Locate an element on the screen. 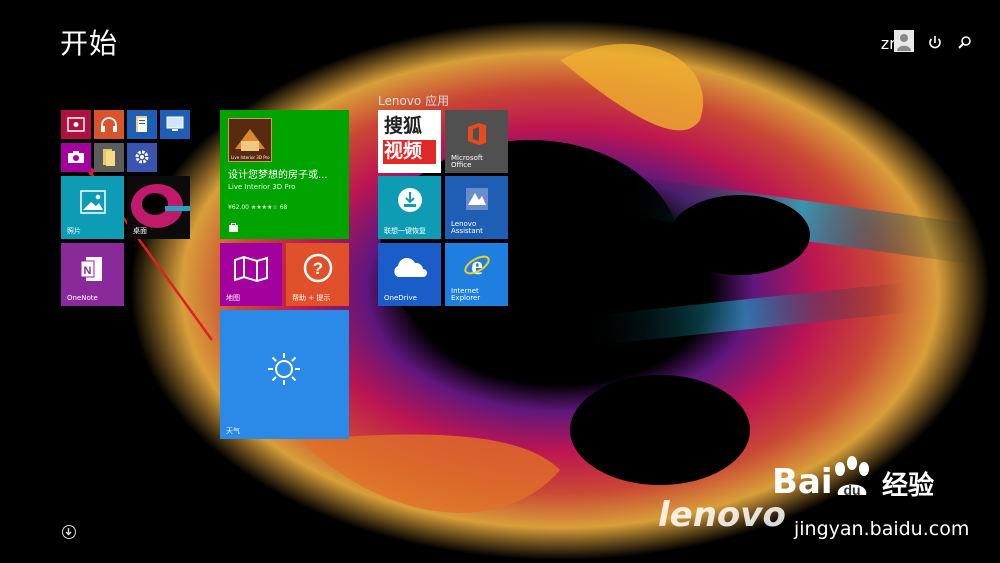 The width and height of the screenshot is (1000, 563). tile-maps: 地图 is located at coordinates (251, 274).